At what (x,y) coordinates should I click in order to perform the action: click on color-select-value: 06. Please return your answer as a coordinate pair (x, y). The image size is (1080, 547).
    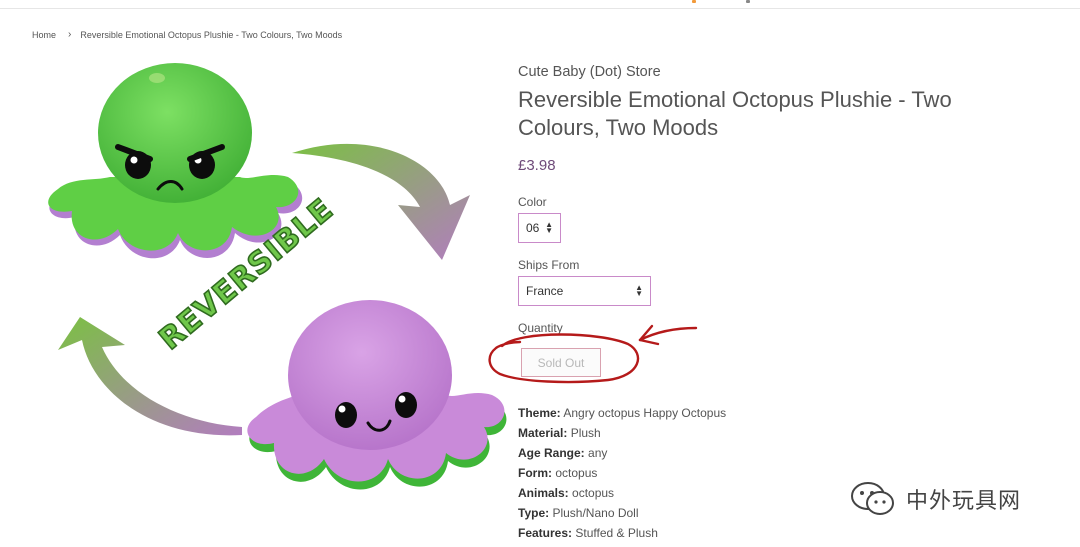
    Looking at the image, I should click on (533, 228).